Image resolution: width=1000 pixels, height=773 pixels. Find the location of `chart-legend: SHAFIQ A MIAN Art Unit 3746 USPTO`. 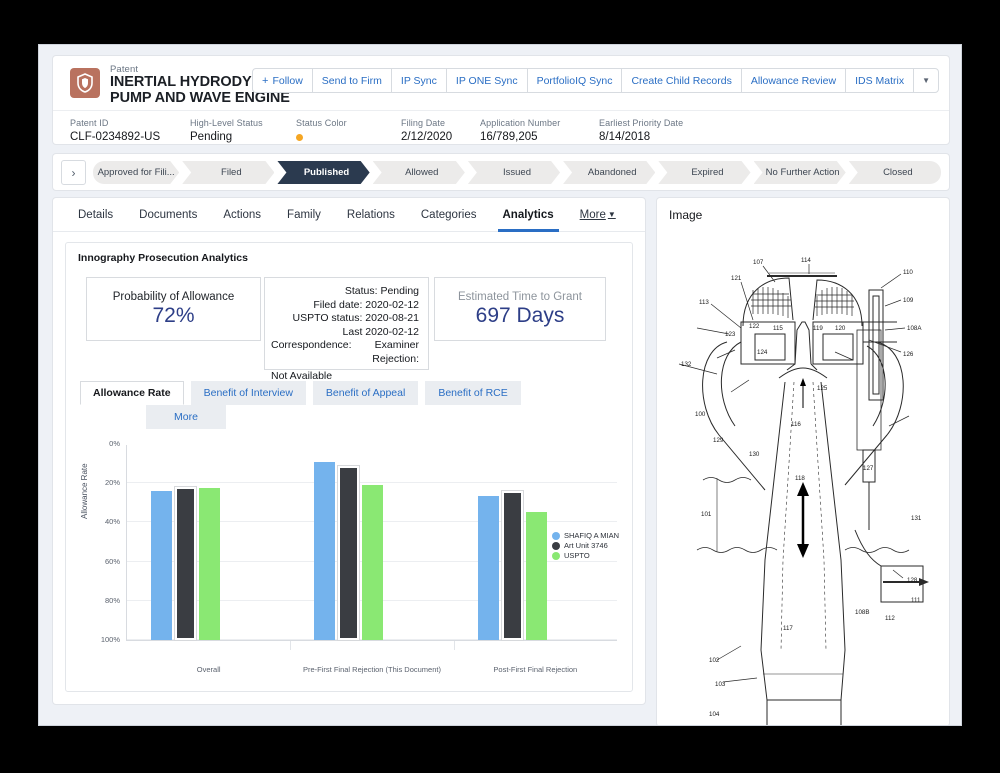

chart-legend: SHAFIQ A MIAN Art Unit 3746 USPTO is located at coordinates (585, 546).